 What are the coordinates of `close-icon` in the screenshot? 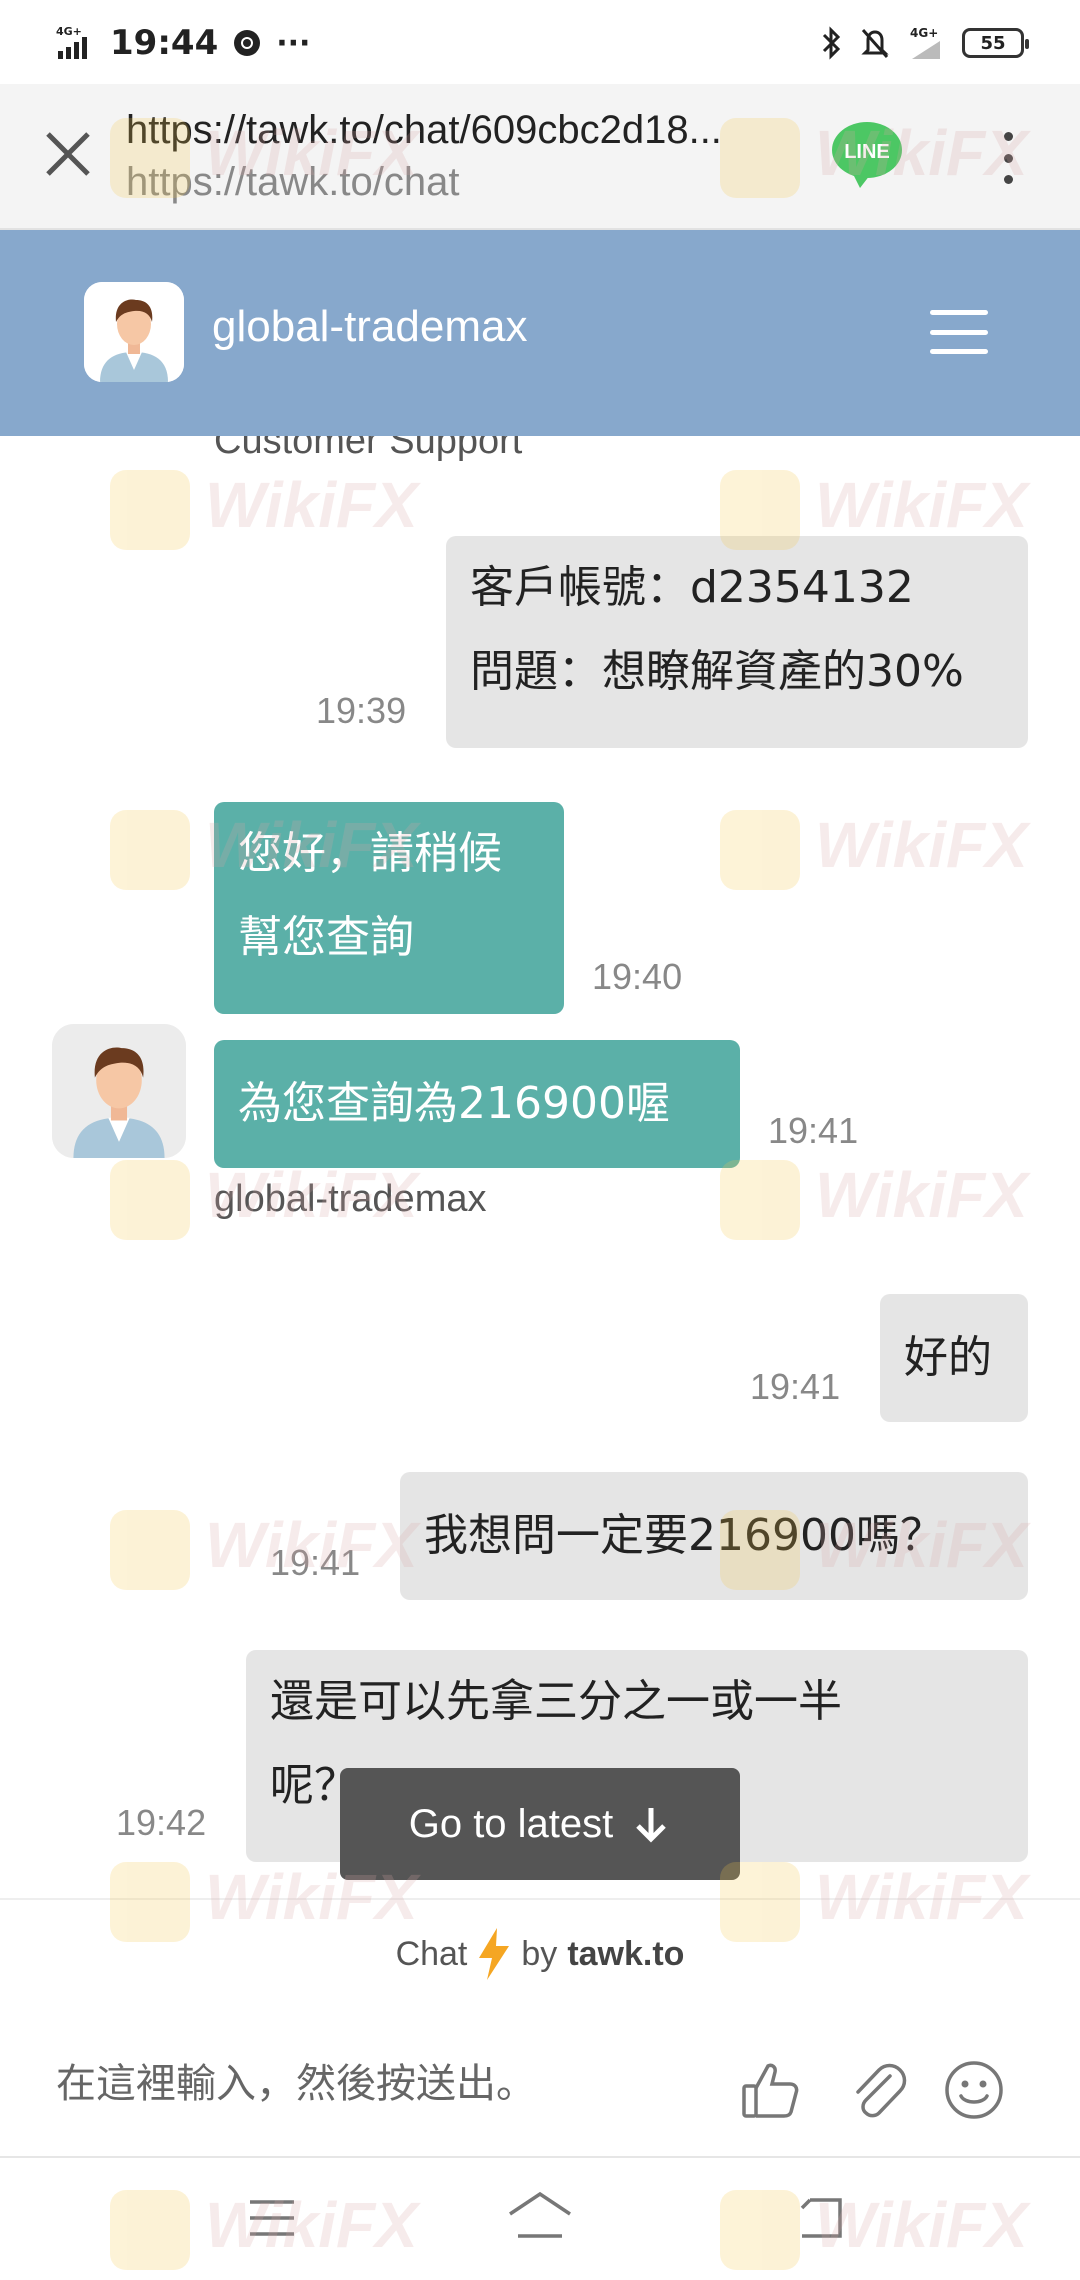 It's located at (68, 154).